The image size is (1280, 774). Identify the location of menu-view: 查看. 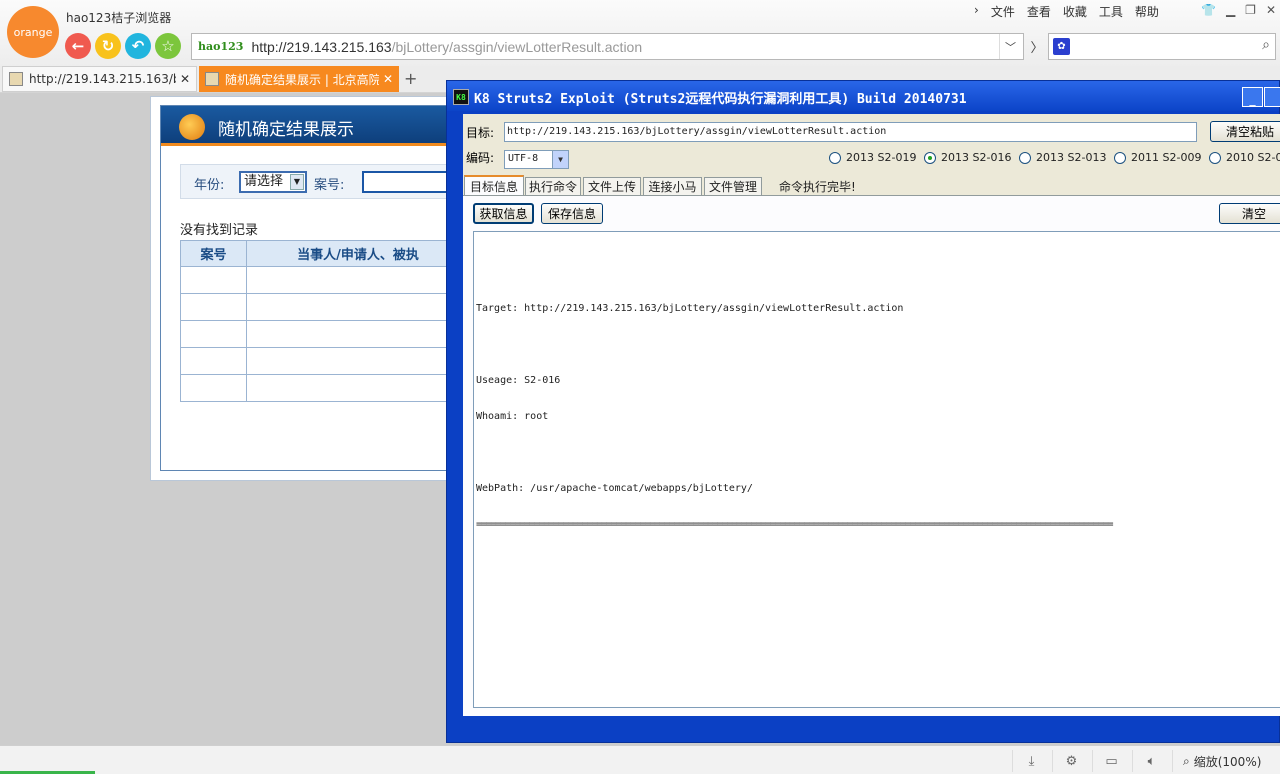
(1039, 11).